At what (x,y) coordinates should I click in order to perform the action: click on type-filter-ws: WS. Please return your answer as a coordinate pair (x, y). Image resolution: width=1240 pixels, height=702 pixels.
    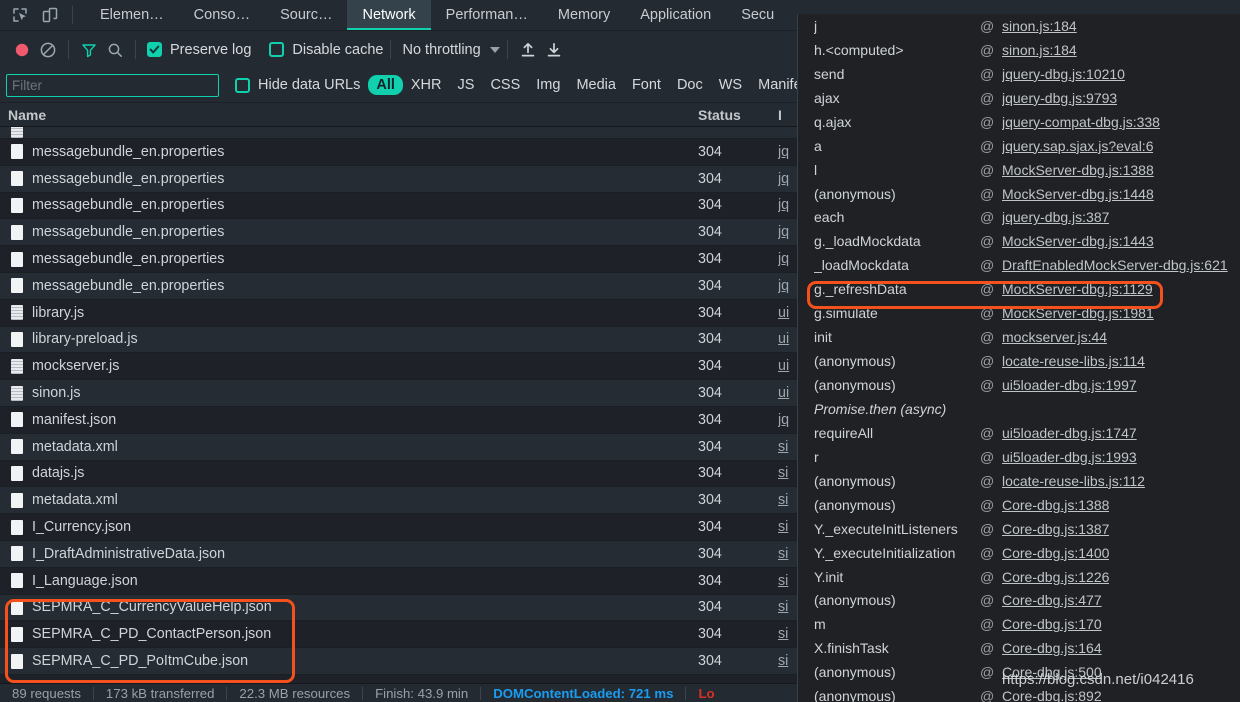
    Looking at the image, I should click on (730, 85).